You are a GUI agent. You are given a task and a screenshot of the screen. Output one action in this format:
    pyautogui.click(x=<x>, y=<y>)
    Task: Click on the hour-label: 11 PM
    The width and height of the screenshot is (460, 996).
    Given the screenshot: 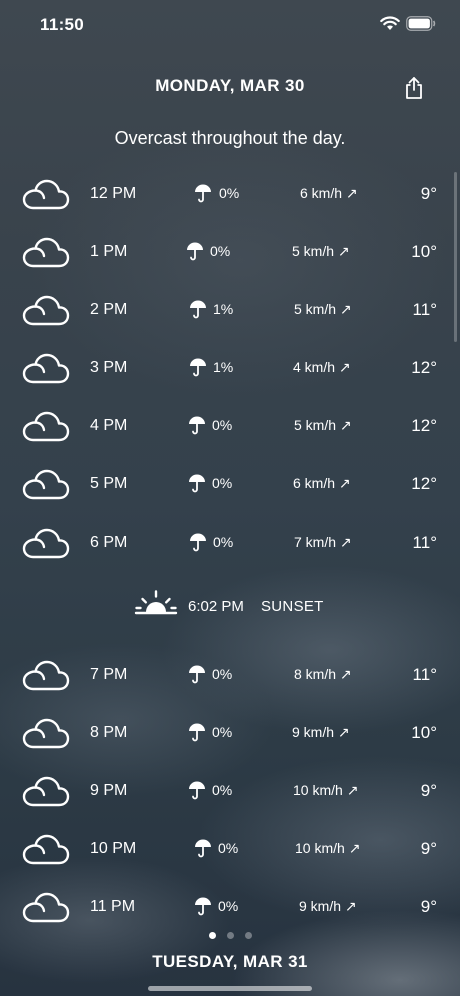 What is the action you would take?
    pyautogui.click(x=113, y=906)
    